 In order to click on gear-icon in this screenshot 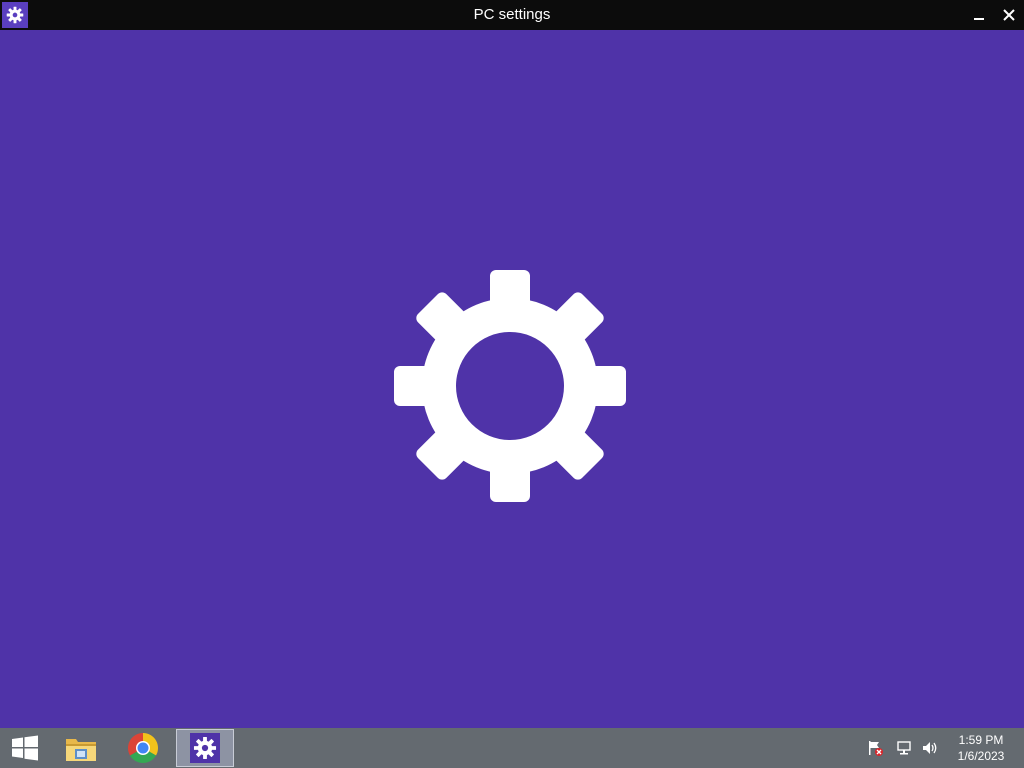, I will do `click(510, 386)`.